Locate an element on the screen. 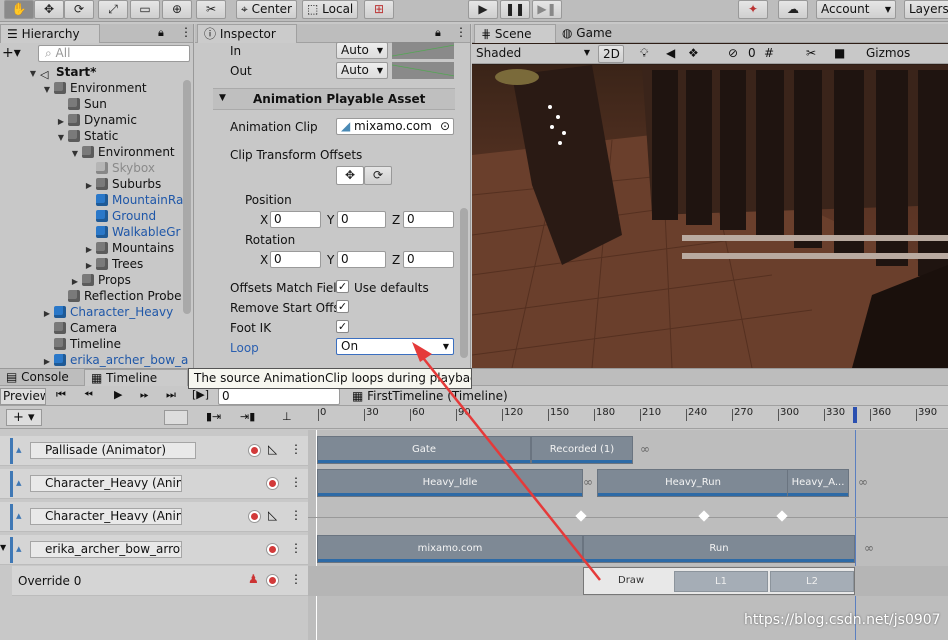 The image size is (948, 640). curves-toggle-icon is located at coordinates (176, 417).